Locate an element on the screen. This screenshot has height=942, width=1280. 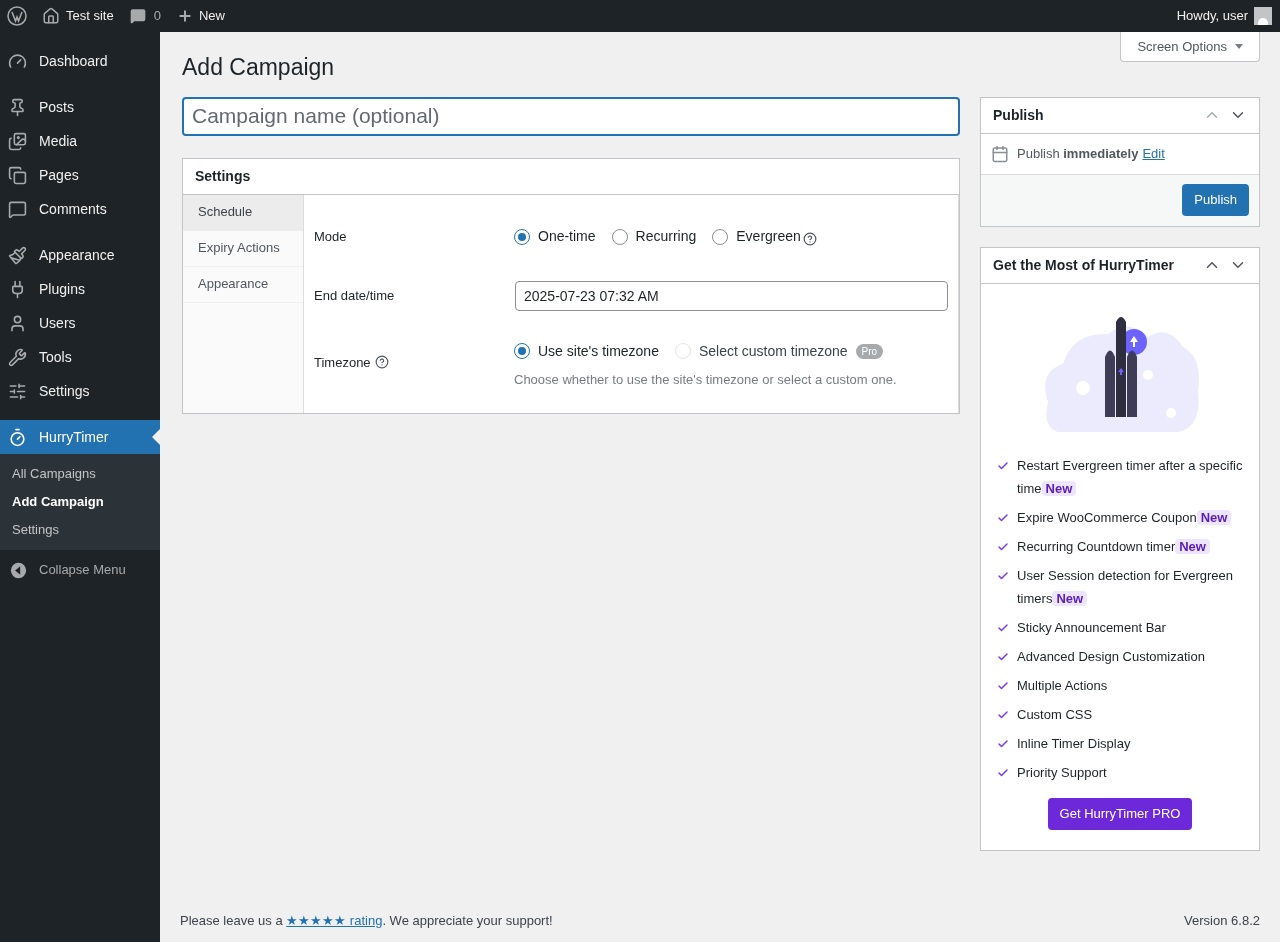
greeting-link: Howdy, user is located at coordinates (1212, 16).